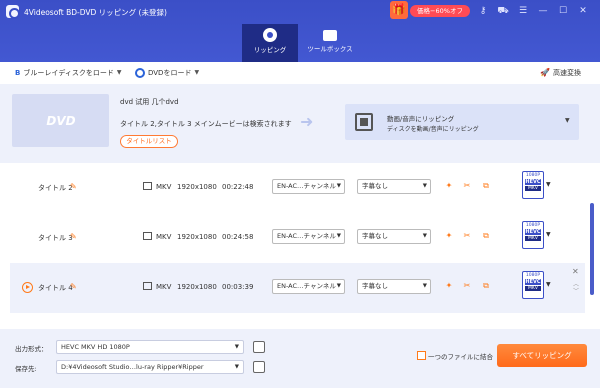 This screenshot has width=600, height=388. What do you see at coordinates (440, 11) in the screenshot?
I see `promo-badge: 価格−60%オフ` at bounding box center [440, 11].